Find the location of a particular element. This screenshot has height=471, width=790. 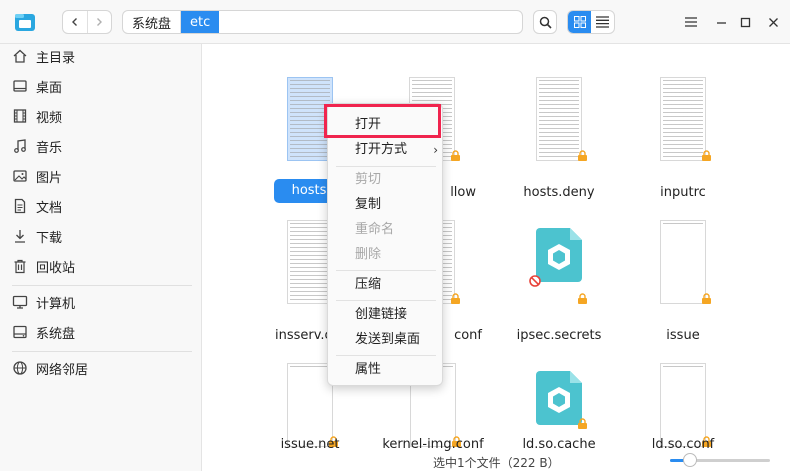

file-item-ld-so-conf: ld.so.conf is located at coordinates (683, 417).